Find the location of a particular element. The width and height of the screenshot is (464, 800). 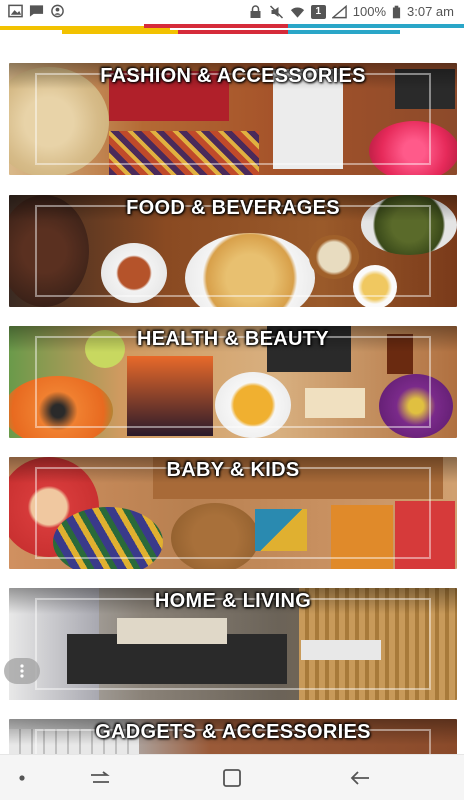

nav-dot-button is located at coordinates (22, 778).